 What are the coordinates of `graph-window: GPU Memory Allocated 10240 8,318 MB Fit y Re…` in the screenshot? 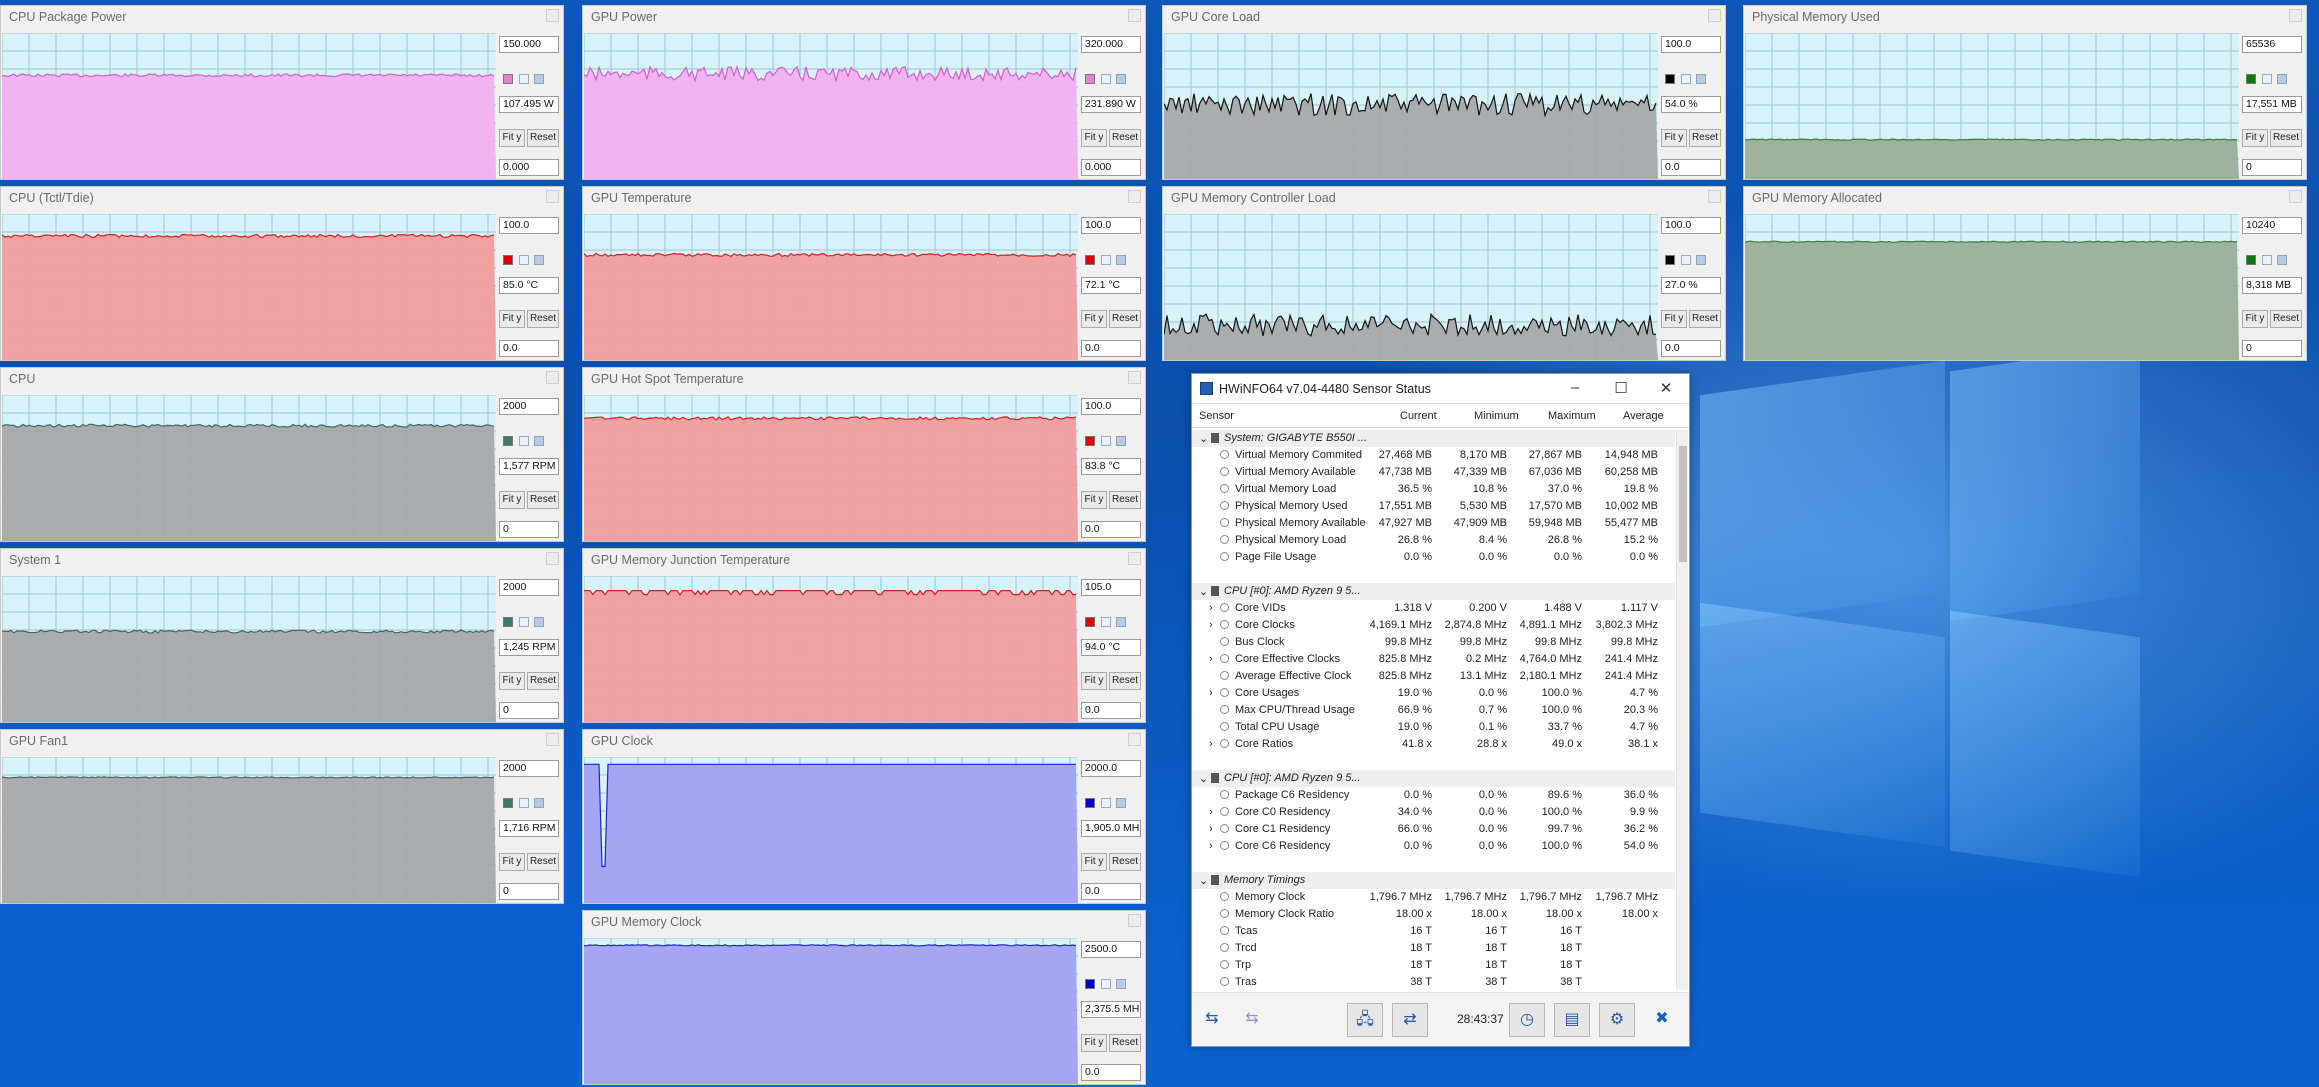 It's located at (2025, 273).